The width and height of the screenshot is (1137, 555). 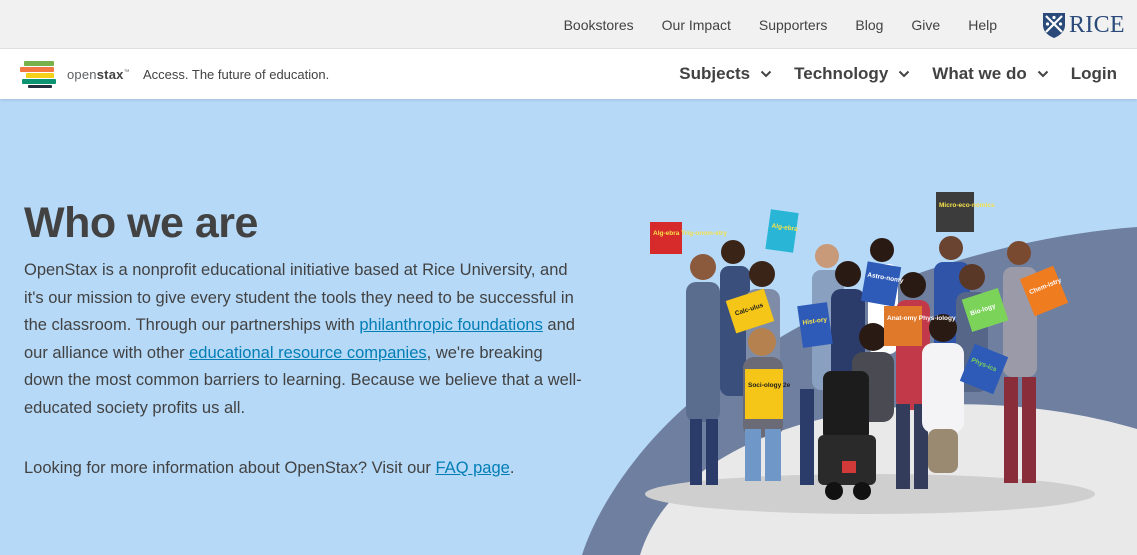 I want to click on book-history: Hist-ory, so click(x=815, y=325).